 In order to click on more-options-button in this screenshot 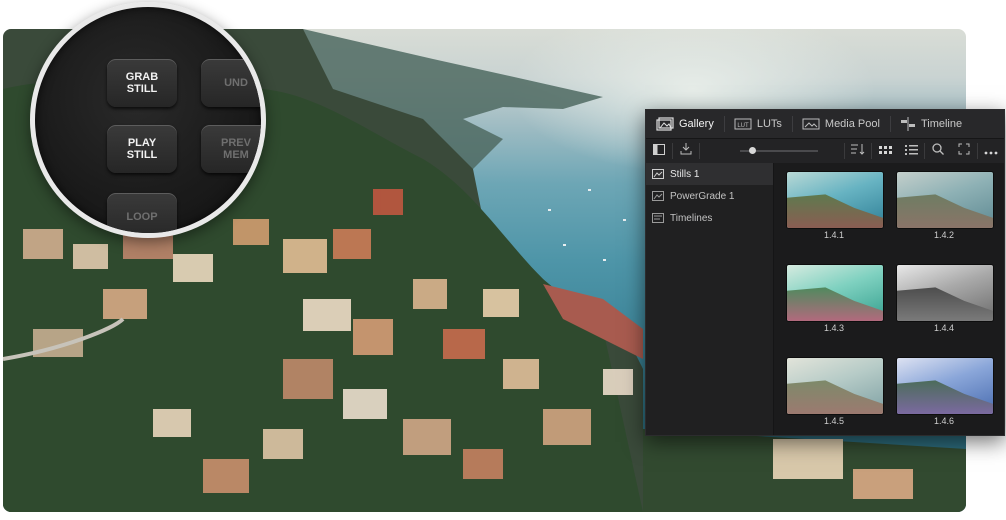, I will do `click(991, 151)`.